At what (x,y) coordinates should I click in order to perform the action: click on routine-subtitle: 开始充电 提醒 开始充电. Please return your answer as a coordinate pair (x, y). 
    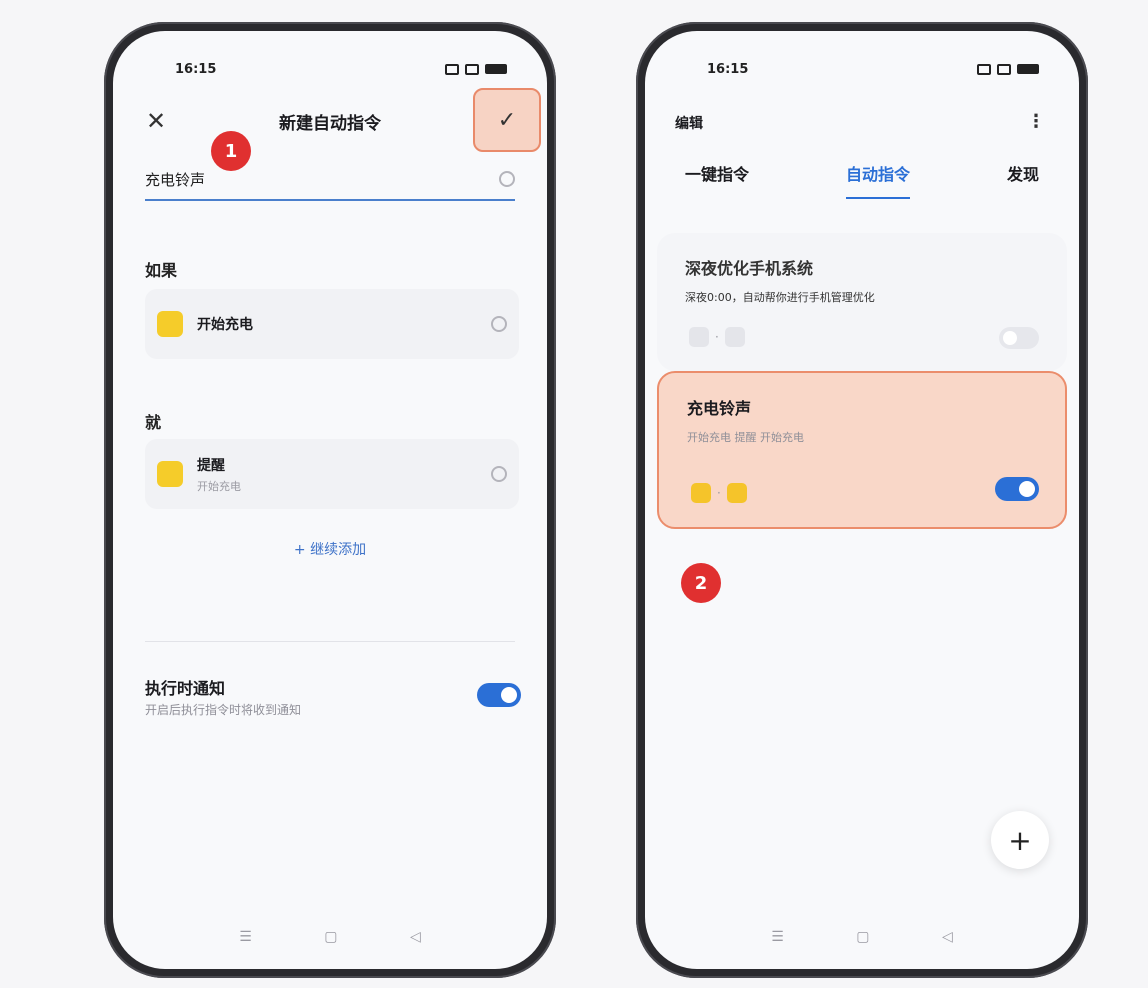
    Looking at the image, I should click on (745, 437).